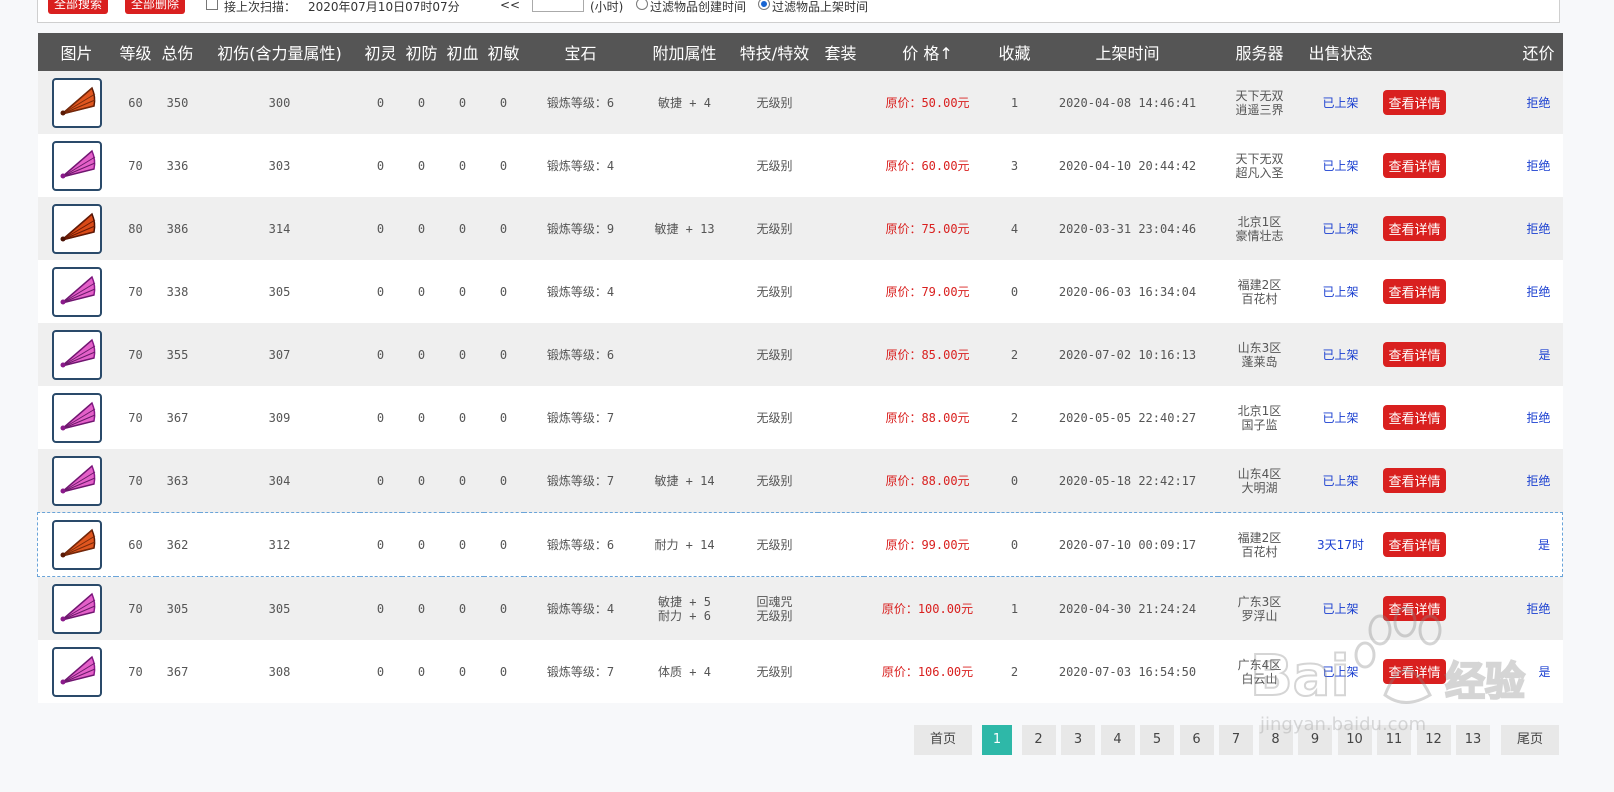 The width and height of the screenshot is (1614, 792). Describe the element at coordinates (1259, 221) in the screenshot. I see `server-name: 北京1区` at that location.